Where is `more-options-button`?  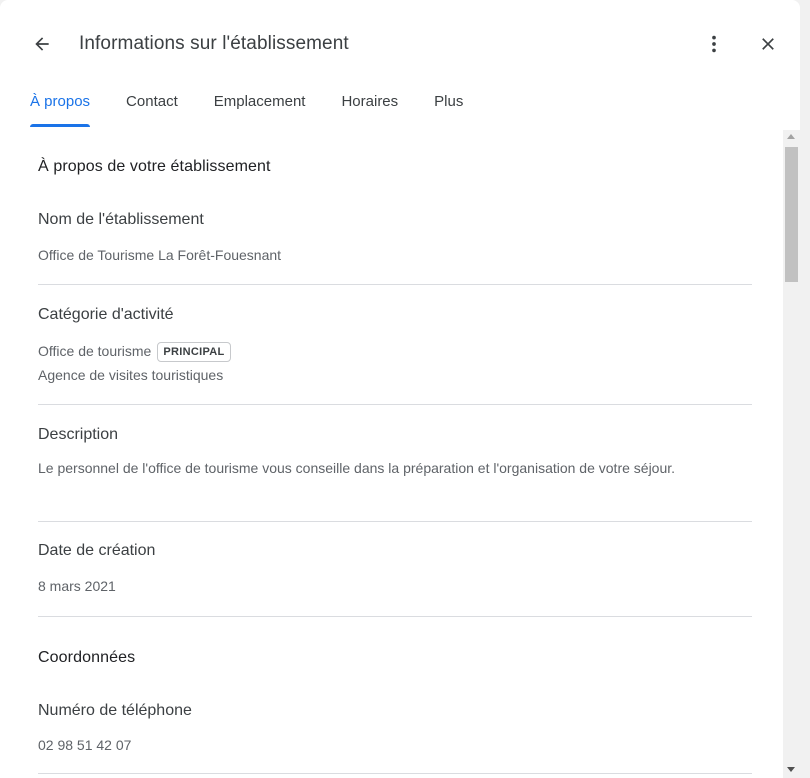
more-options-button is located at coordinates (714, 44).